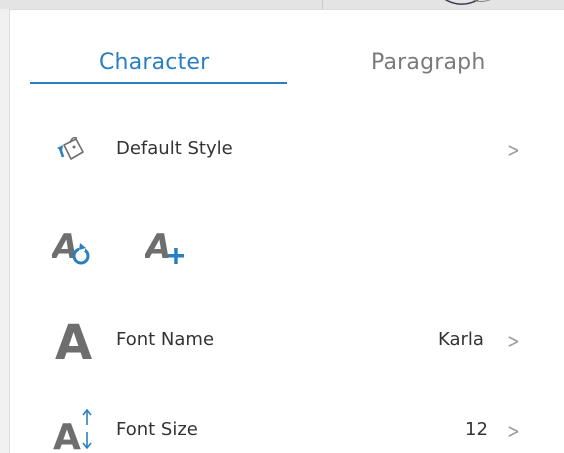 This screenshot has height=453, width=564. Describe the element at coordinates (158, 83) in the screenshot. I see `active-tab-indicator` at that location.